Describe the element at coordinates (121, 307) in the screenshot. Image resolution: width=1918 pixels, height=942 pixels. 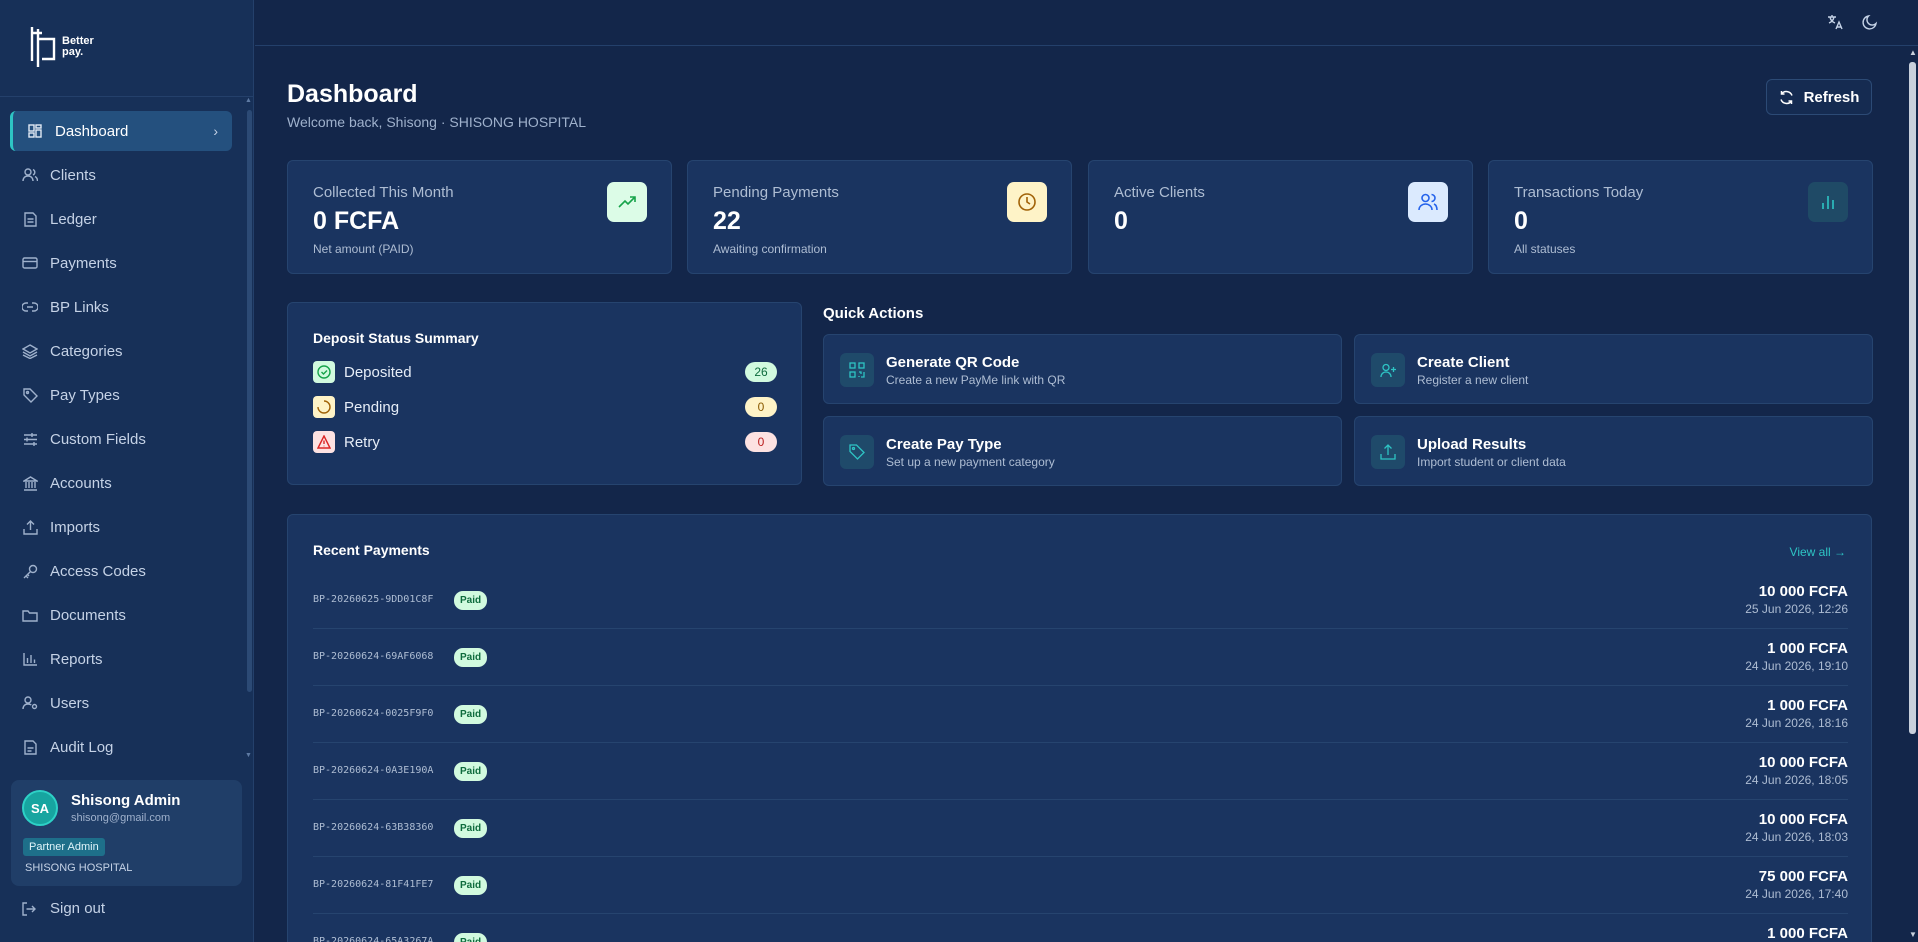
I see `sidebar-item-bp-links: BP Links` at that location.